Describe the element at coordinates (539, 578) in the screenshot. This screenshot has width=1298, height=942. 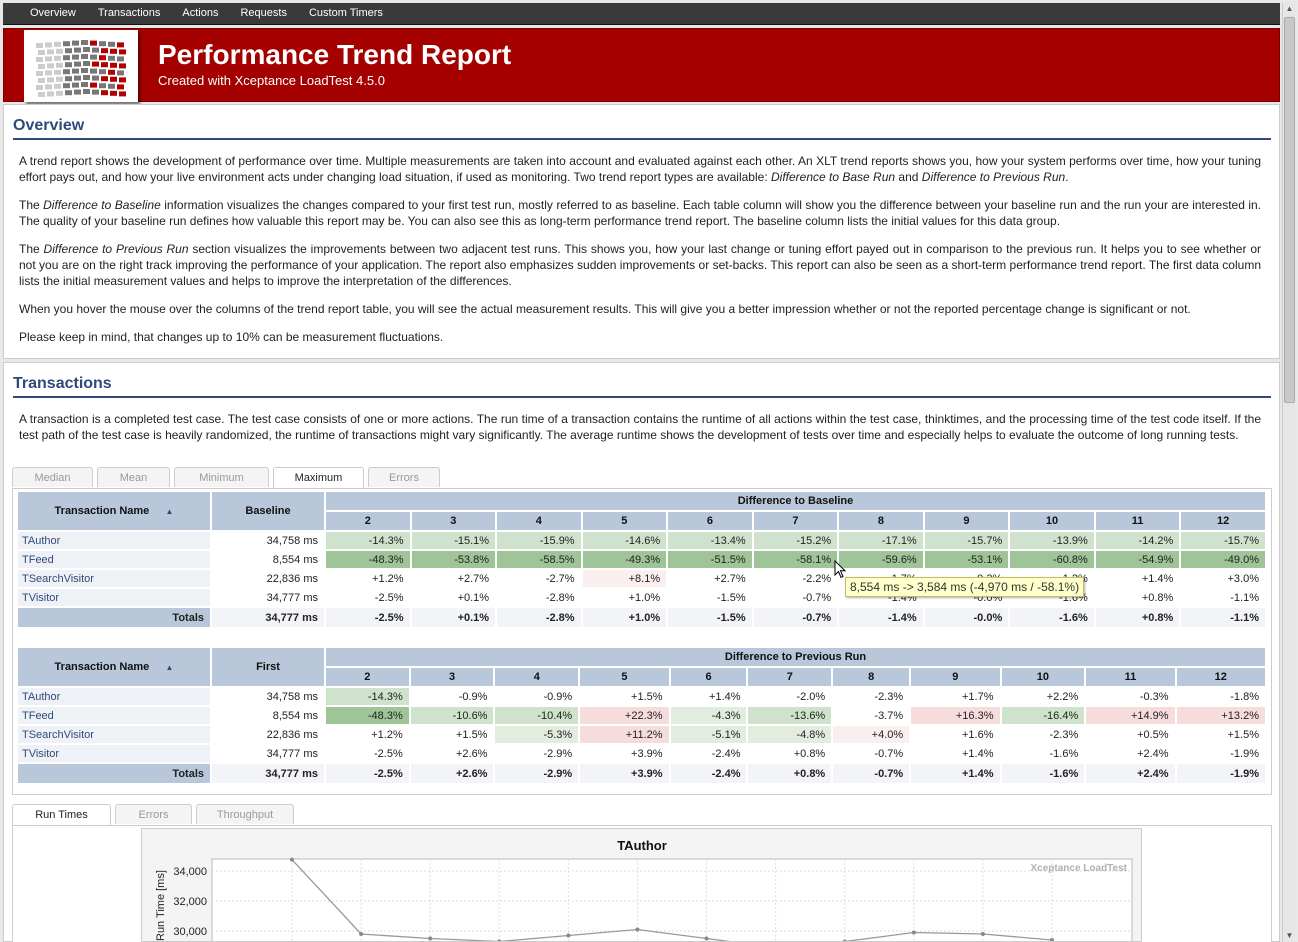
I see `diff-cell: -2.7%` at that location.